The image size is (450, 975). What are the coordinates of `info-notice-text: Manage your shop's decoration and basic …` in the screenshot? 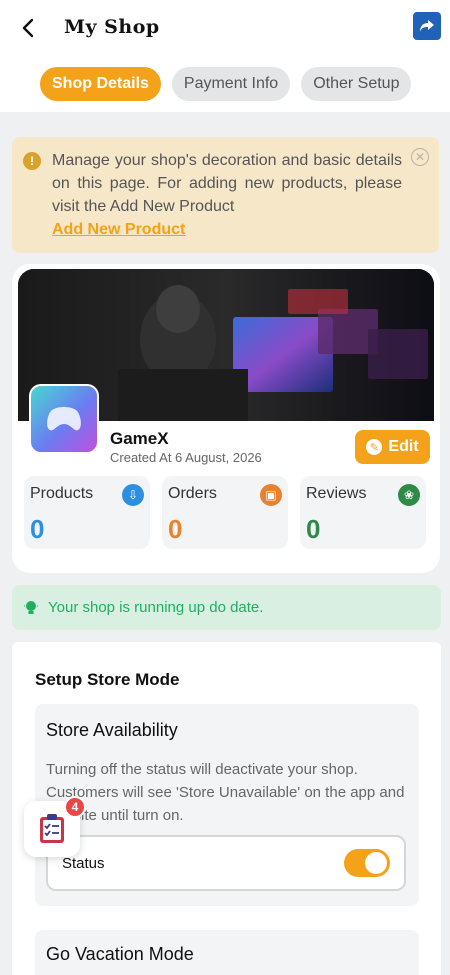 It's located at (227, 183).